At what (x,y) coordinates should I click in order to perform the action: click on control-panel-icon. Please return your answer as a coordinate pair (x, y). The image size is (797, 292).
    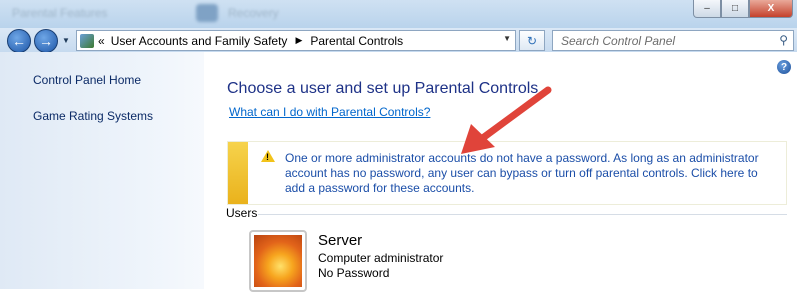
    Looking at the image, I should click on (87, 40).